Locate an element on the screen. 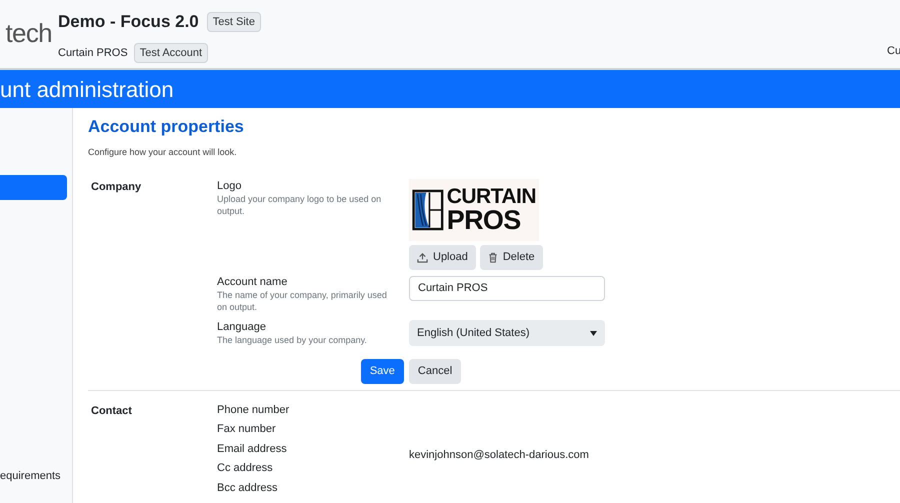  cancel-button: Cancel is located at coordinates (435, 371).